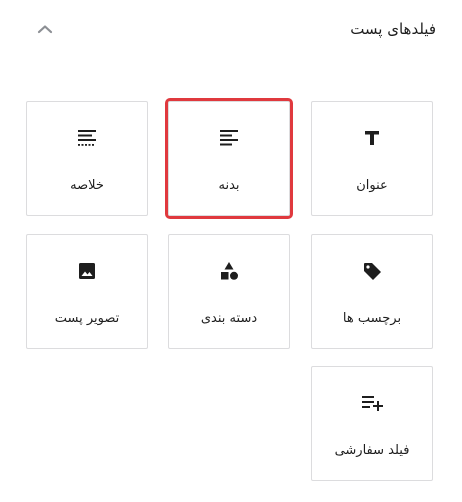 The width and height of the screenshot is (462, 502). I want to click on panel-header: فیلدهای پست, so click(231, 31).